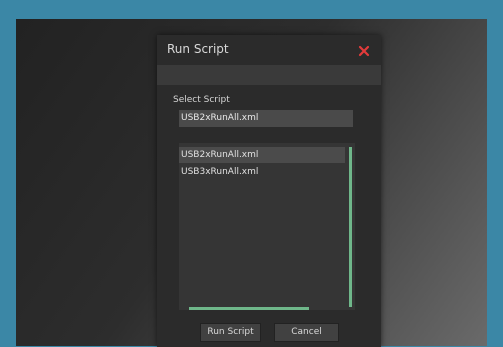 The width and height of the screenshot is (503, 347). What do you see at coordinates (269, 75) in the screenshot?
I see `dialog-toolbar` at bounding box center [269, 75].